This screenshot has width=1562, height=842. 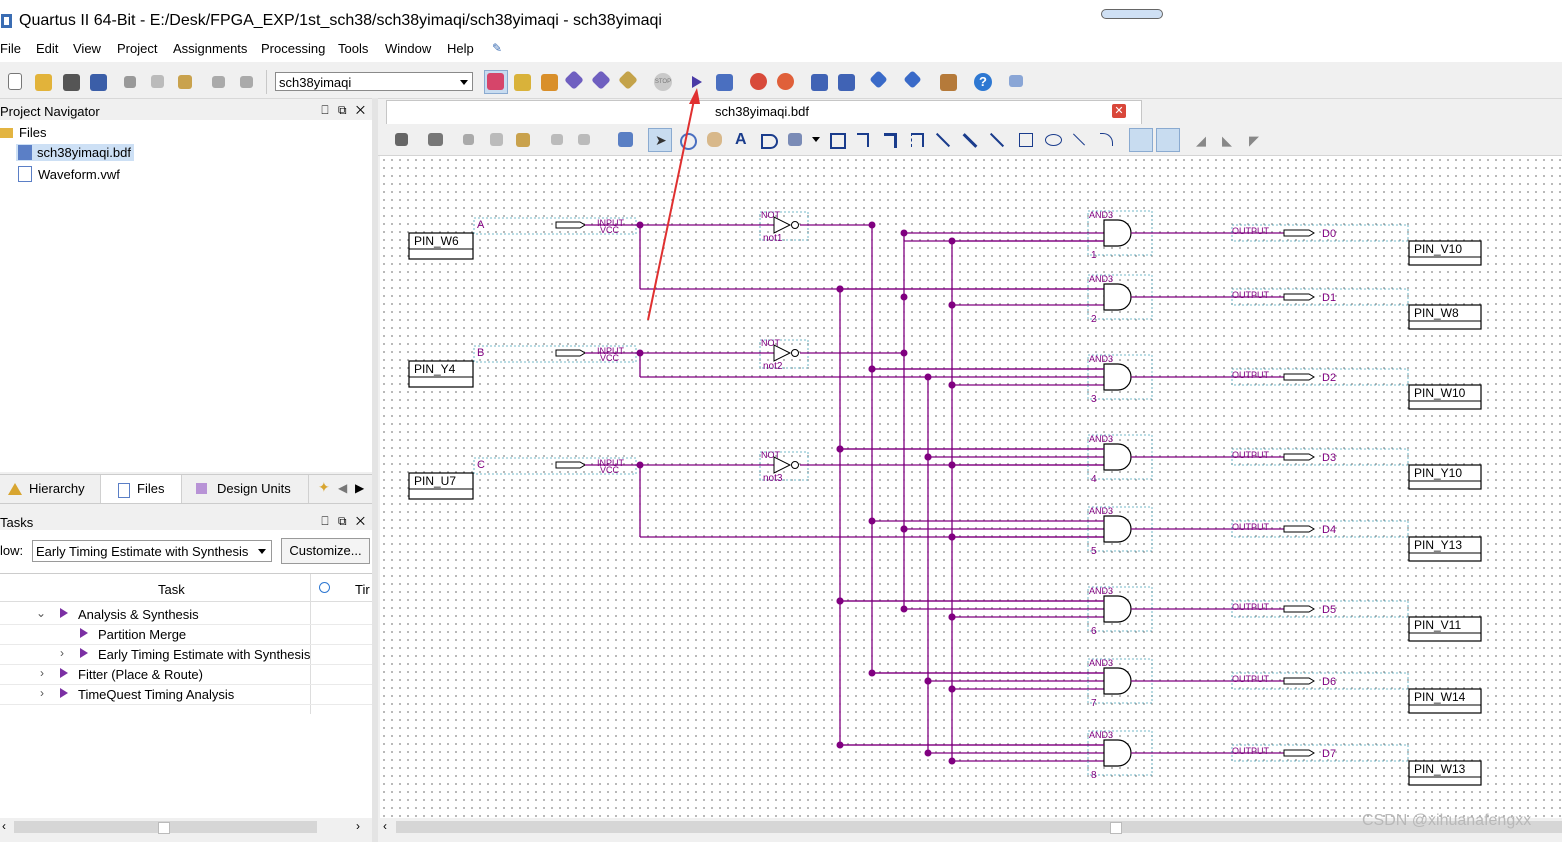 What do you see at coordinates (1227, 141) in the screenshot?
I see `flip-vertical-icon: ◣` at bounding box center [1227, 141].